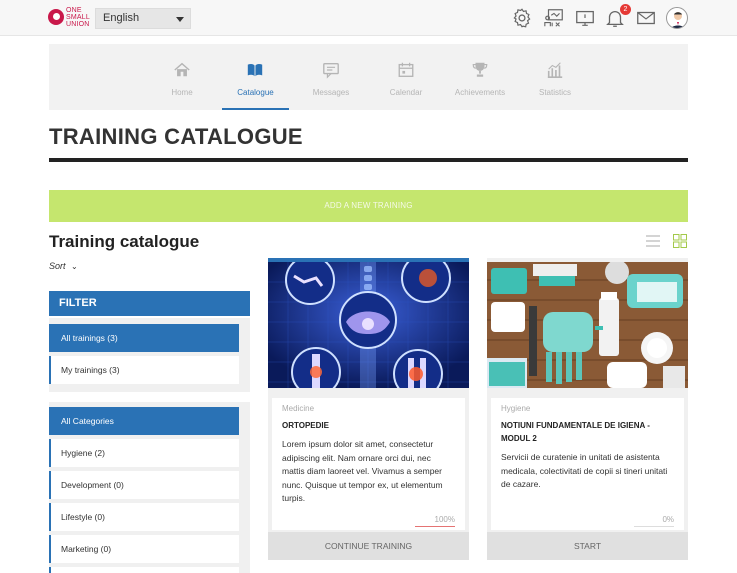 This screenshot has height=573, width=737. What do you see at coordinates (74, 266) in the screenshot?
I see `chevron-down-icon: ⌄` at bounding box center [74, 266].